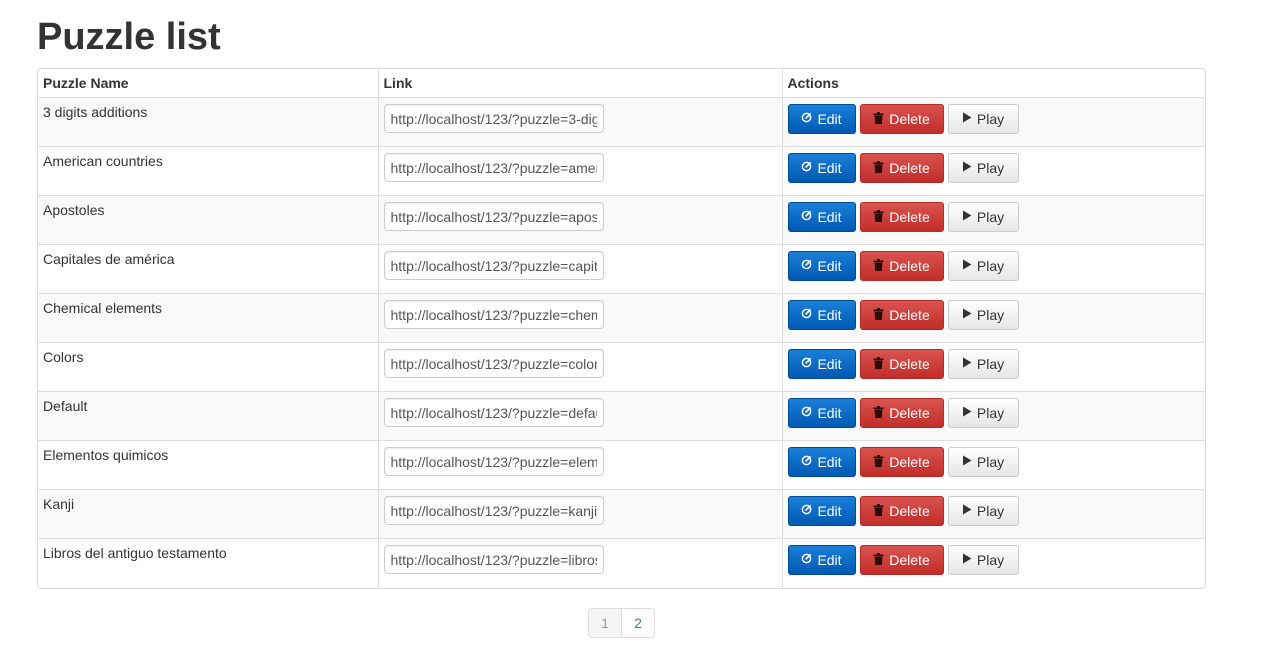 The width and height of the screenshot is (1262, 650). Describe the element at coordinates (129, 37) in the screenshot. I see `page-title: Puzzle list` at that location.